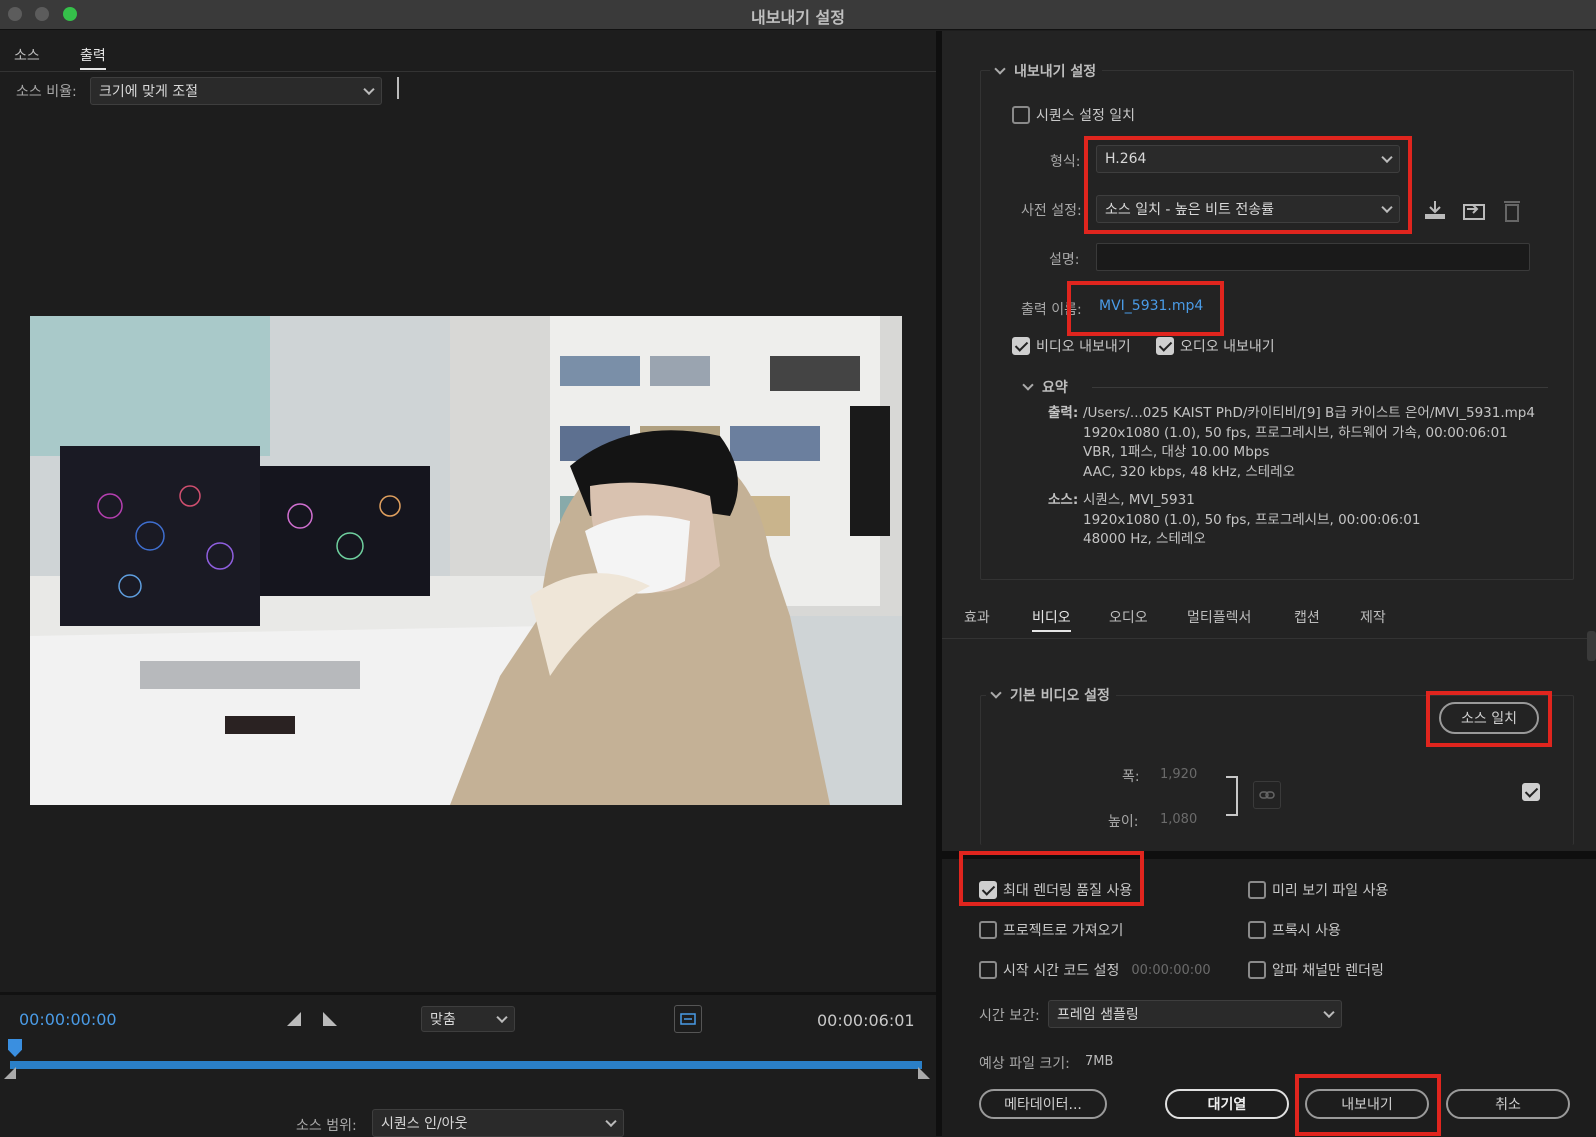  I want to click on summary-header: 요약, so click(1045, 387).